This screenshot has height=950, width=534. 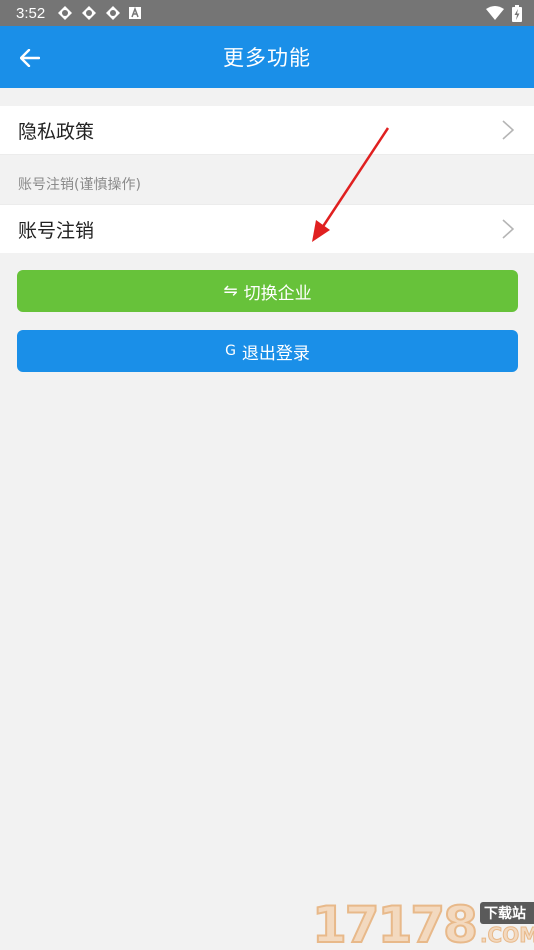 I want to click on account-deactivate-item: 账号注销, so click(x=267, y=228).